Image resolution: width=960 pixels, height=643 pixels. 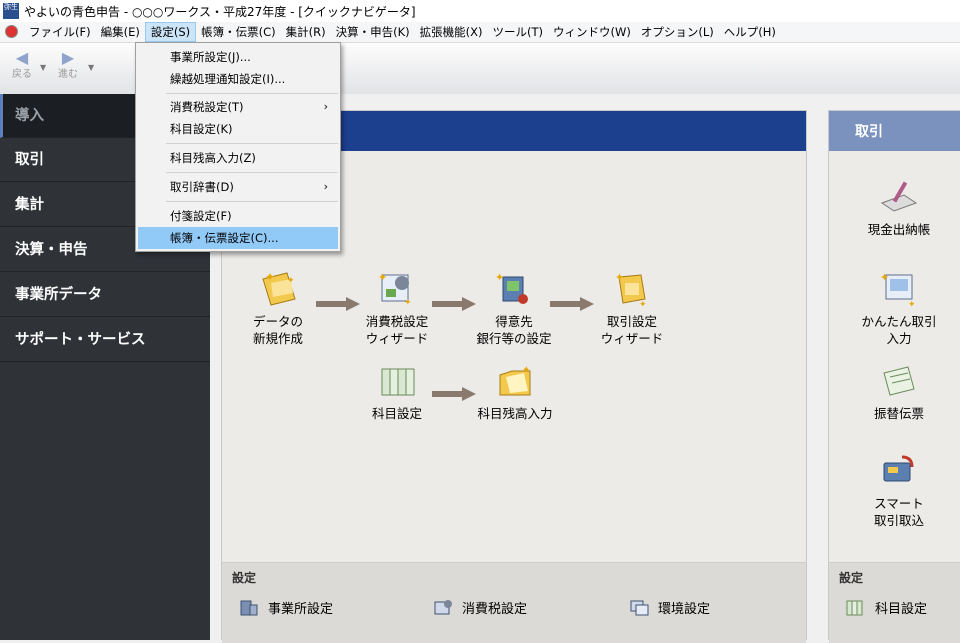 I want to click on bank-setup-item: ✦ 得意先 銀行等の設定, so click(x=514, y=308).